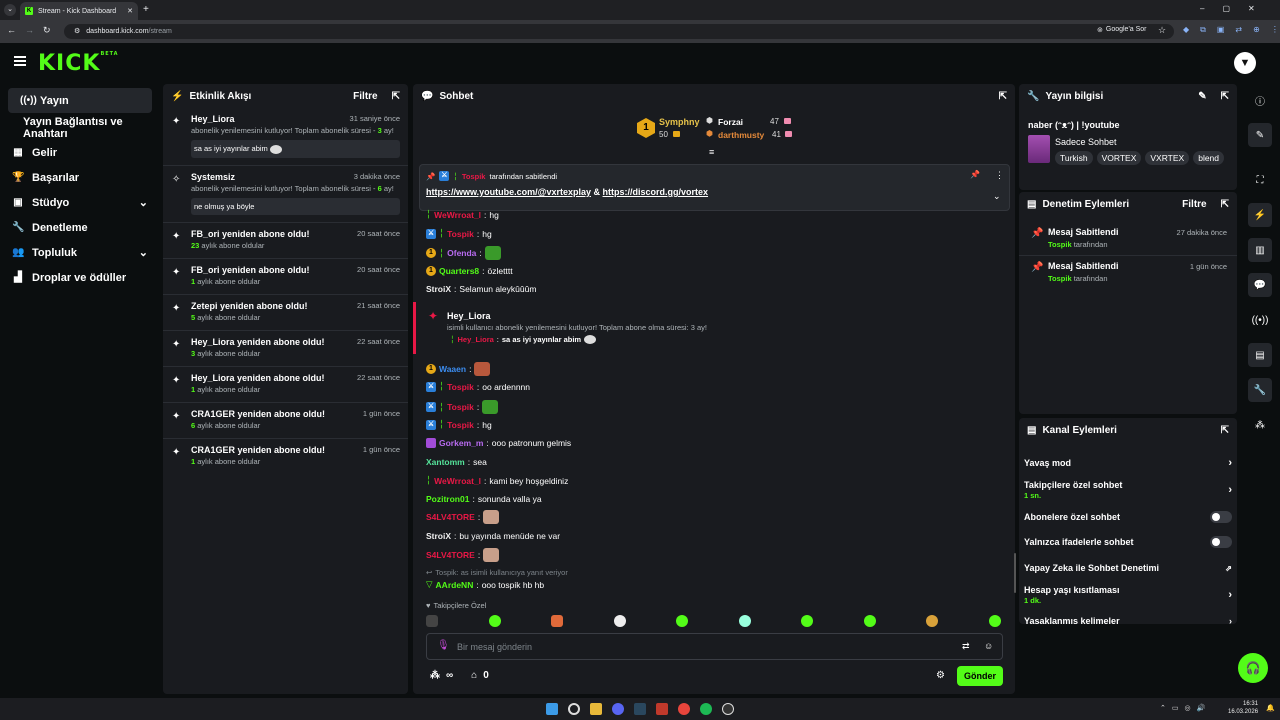 The height and width of the screenshot is (720, 1280). What do you see at coordinates (728, 709) in the screenshot?
I see `obs-icon` at bounding box center [728, 709].